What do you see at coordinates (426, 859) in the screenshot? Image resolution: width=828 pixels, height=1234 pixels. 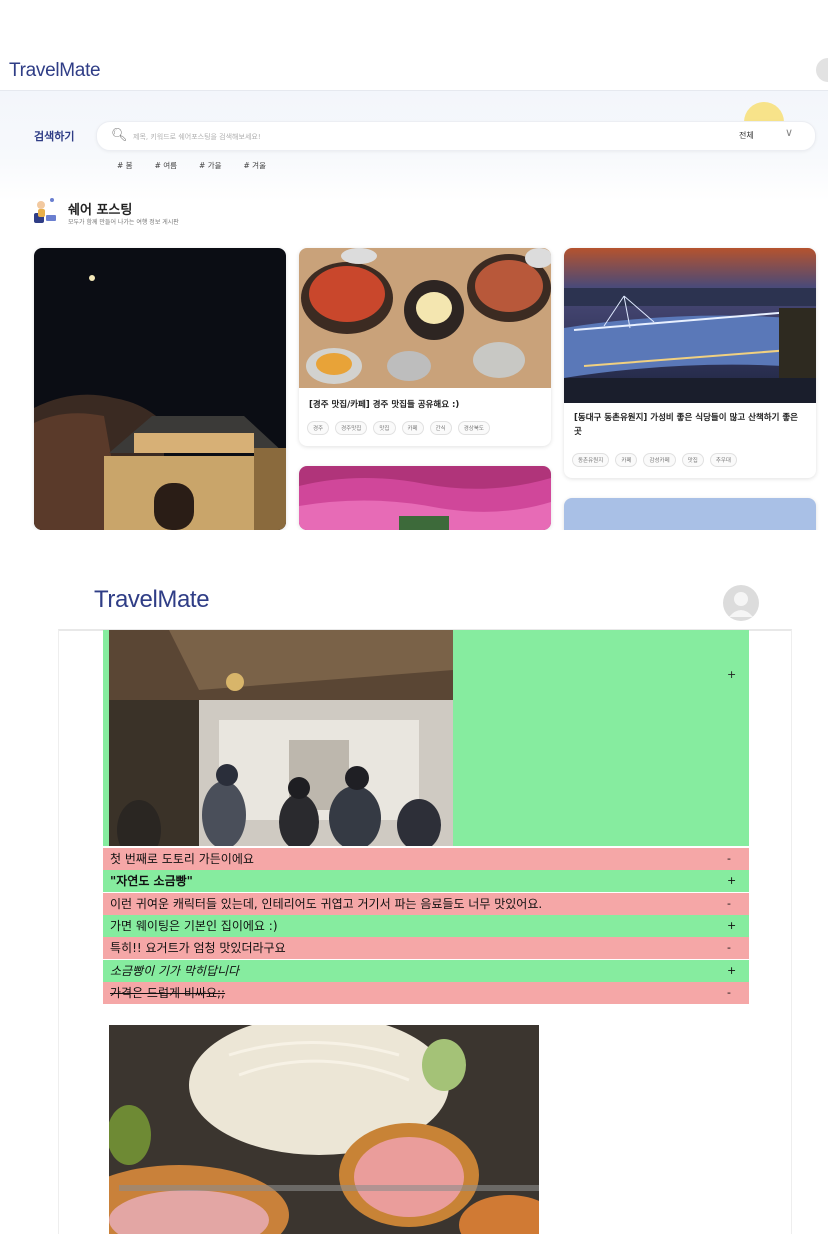 I see `diff-line-removed: 첫 번째로 도토리 가든이에요 -` at bounding box center [426, 859].